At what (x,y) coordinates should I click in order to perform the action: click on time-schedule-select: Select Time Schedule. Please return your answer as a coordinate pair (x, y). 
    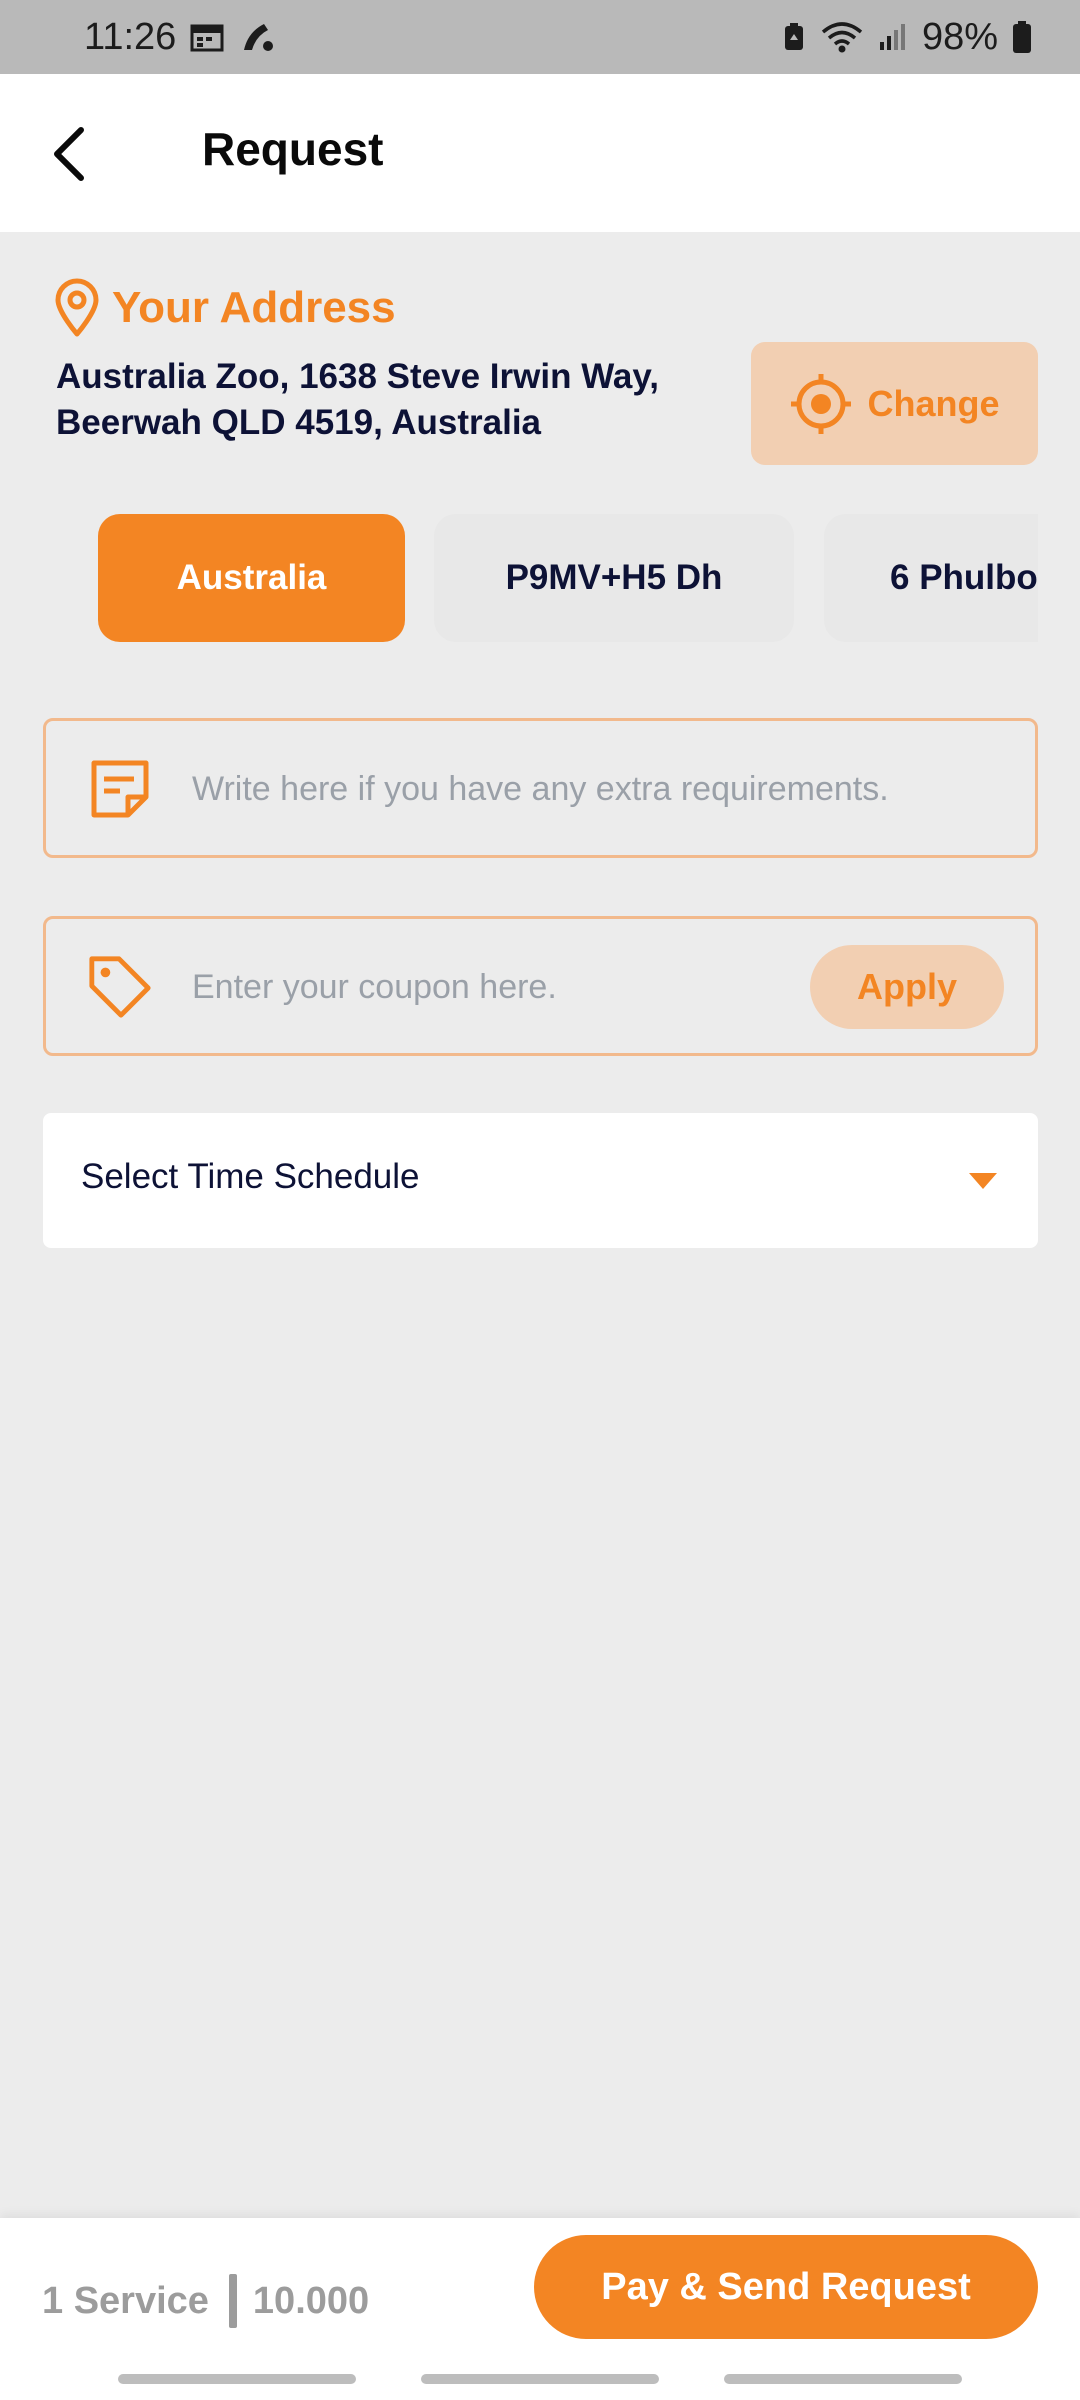
    Looking at the image, I should click on (540, 1180).